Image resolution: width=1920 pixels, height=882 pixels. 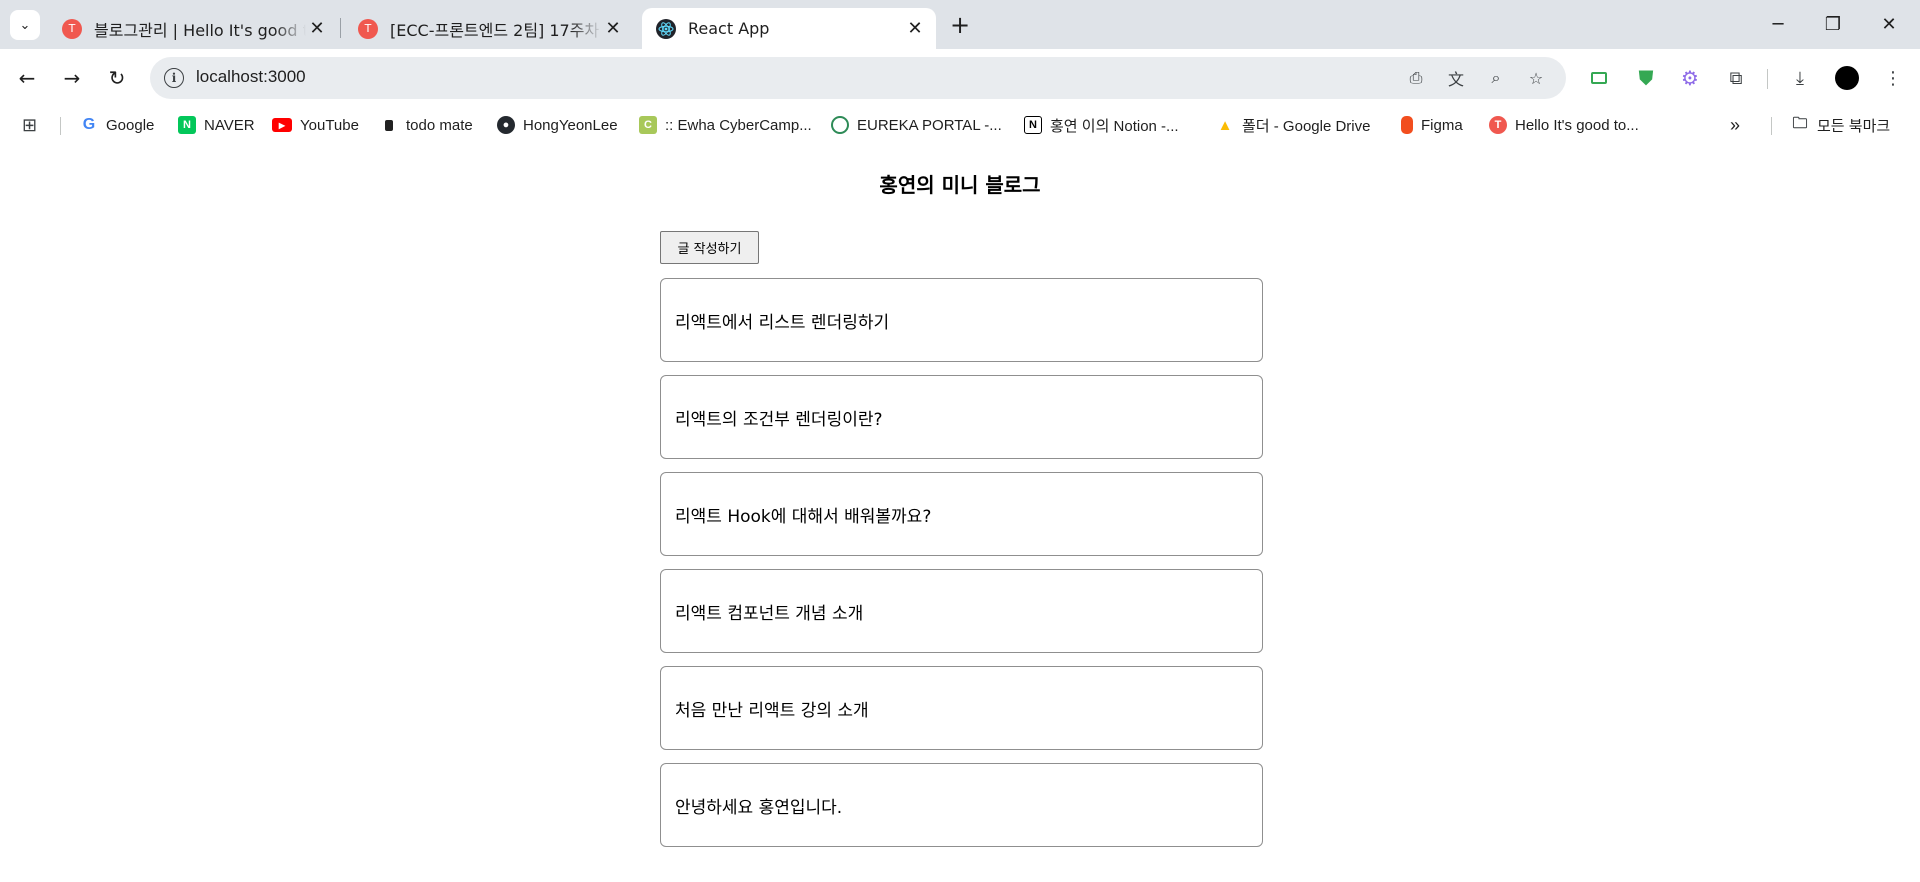 What do you see at coordinates (666, 28) in the screenshot?
I see `react-icon` at bounding box center [666, 28].